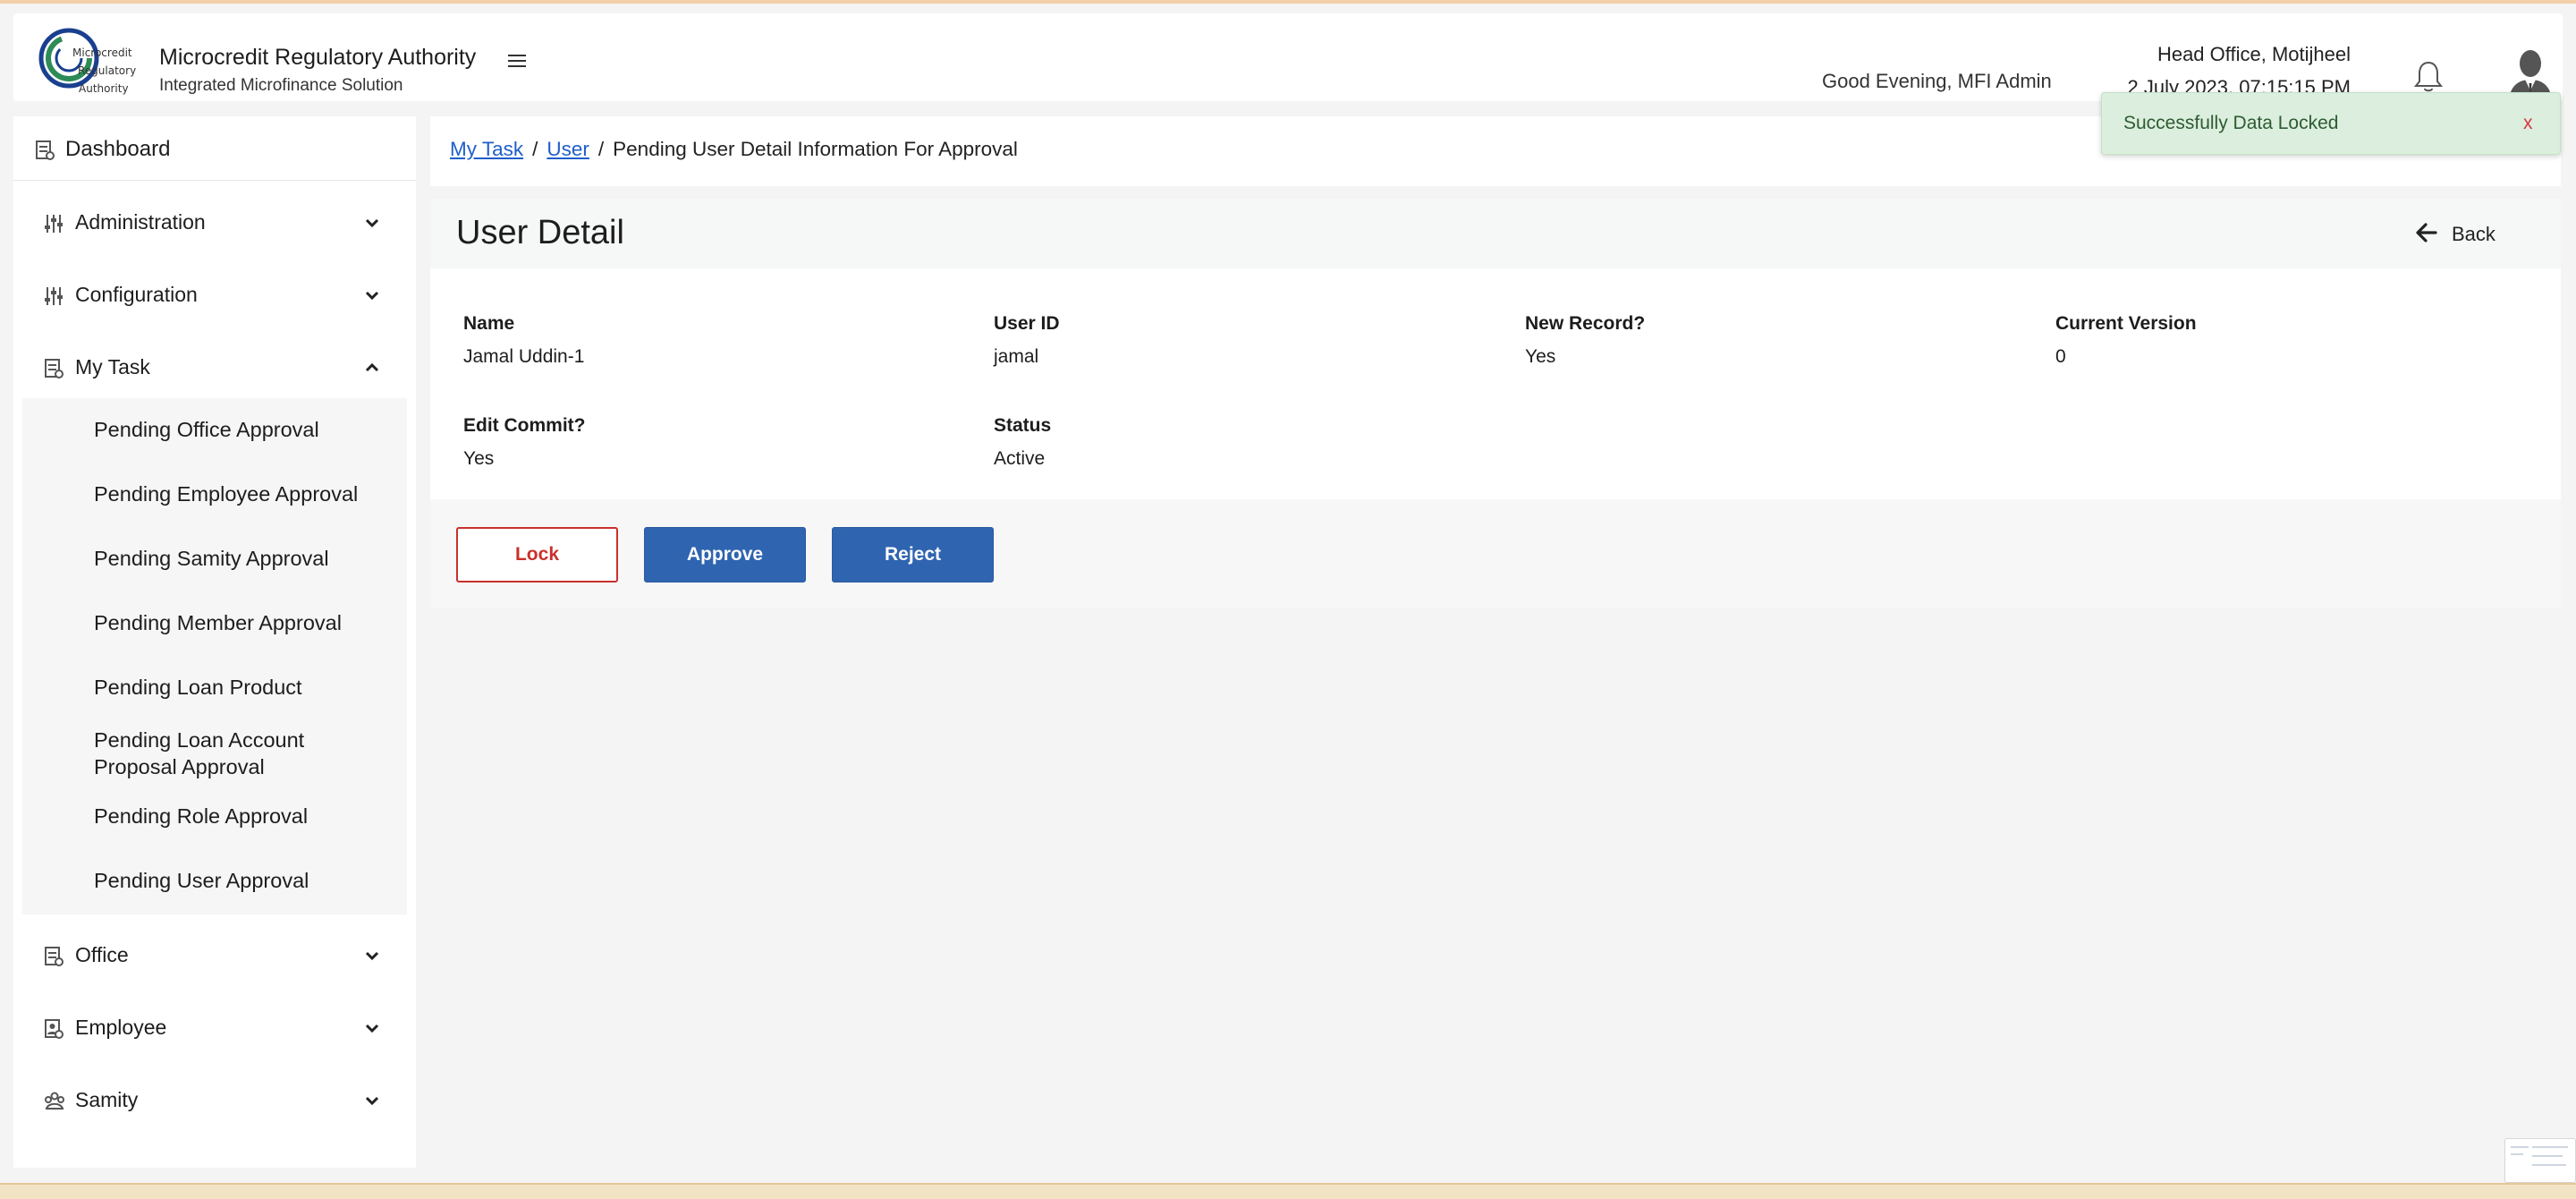 This screenshot has height=1199, width=2576. Describe the element at coordinates (118, 149) in the screenshot. I see `sidebar-item-label: Dashboard` at that location.